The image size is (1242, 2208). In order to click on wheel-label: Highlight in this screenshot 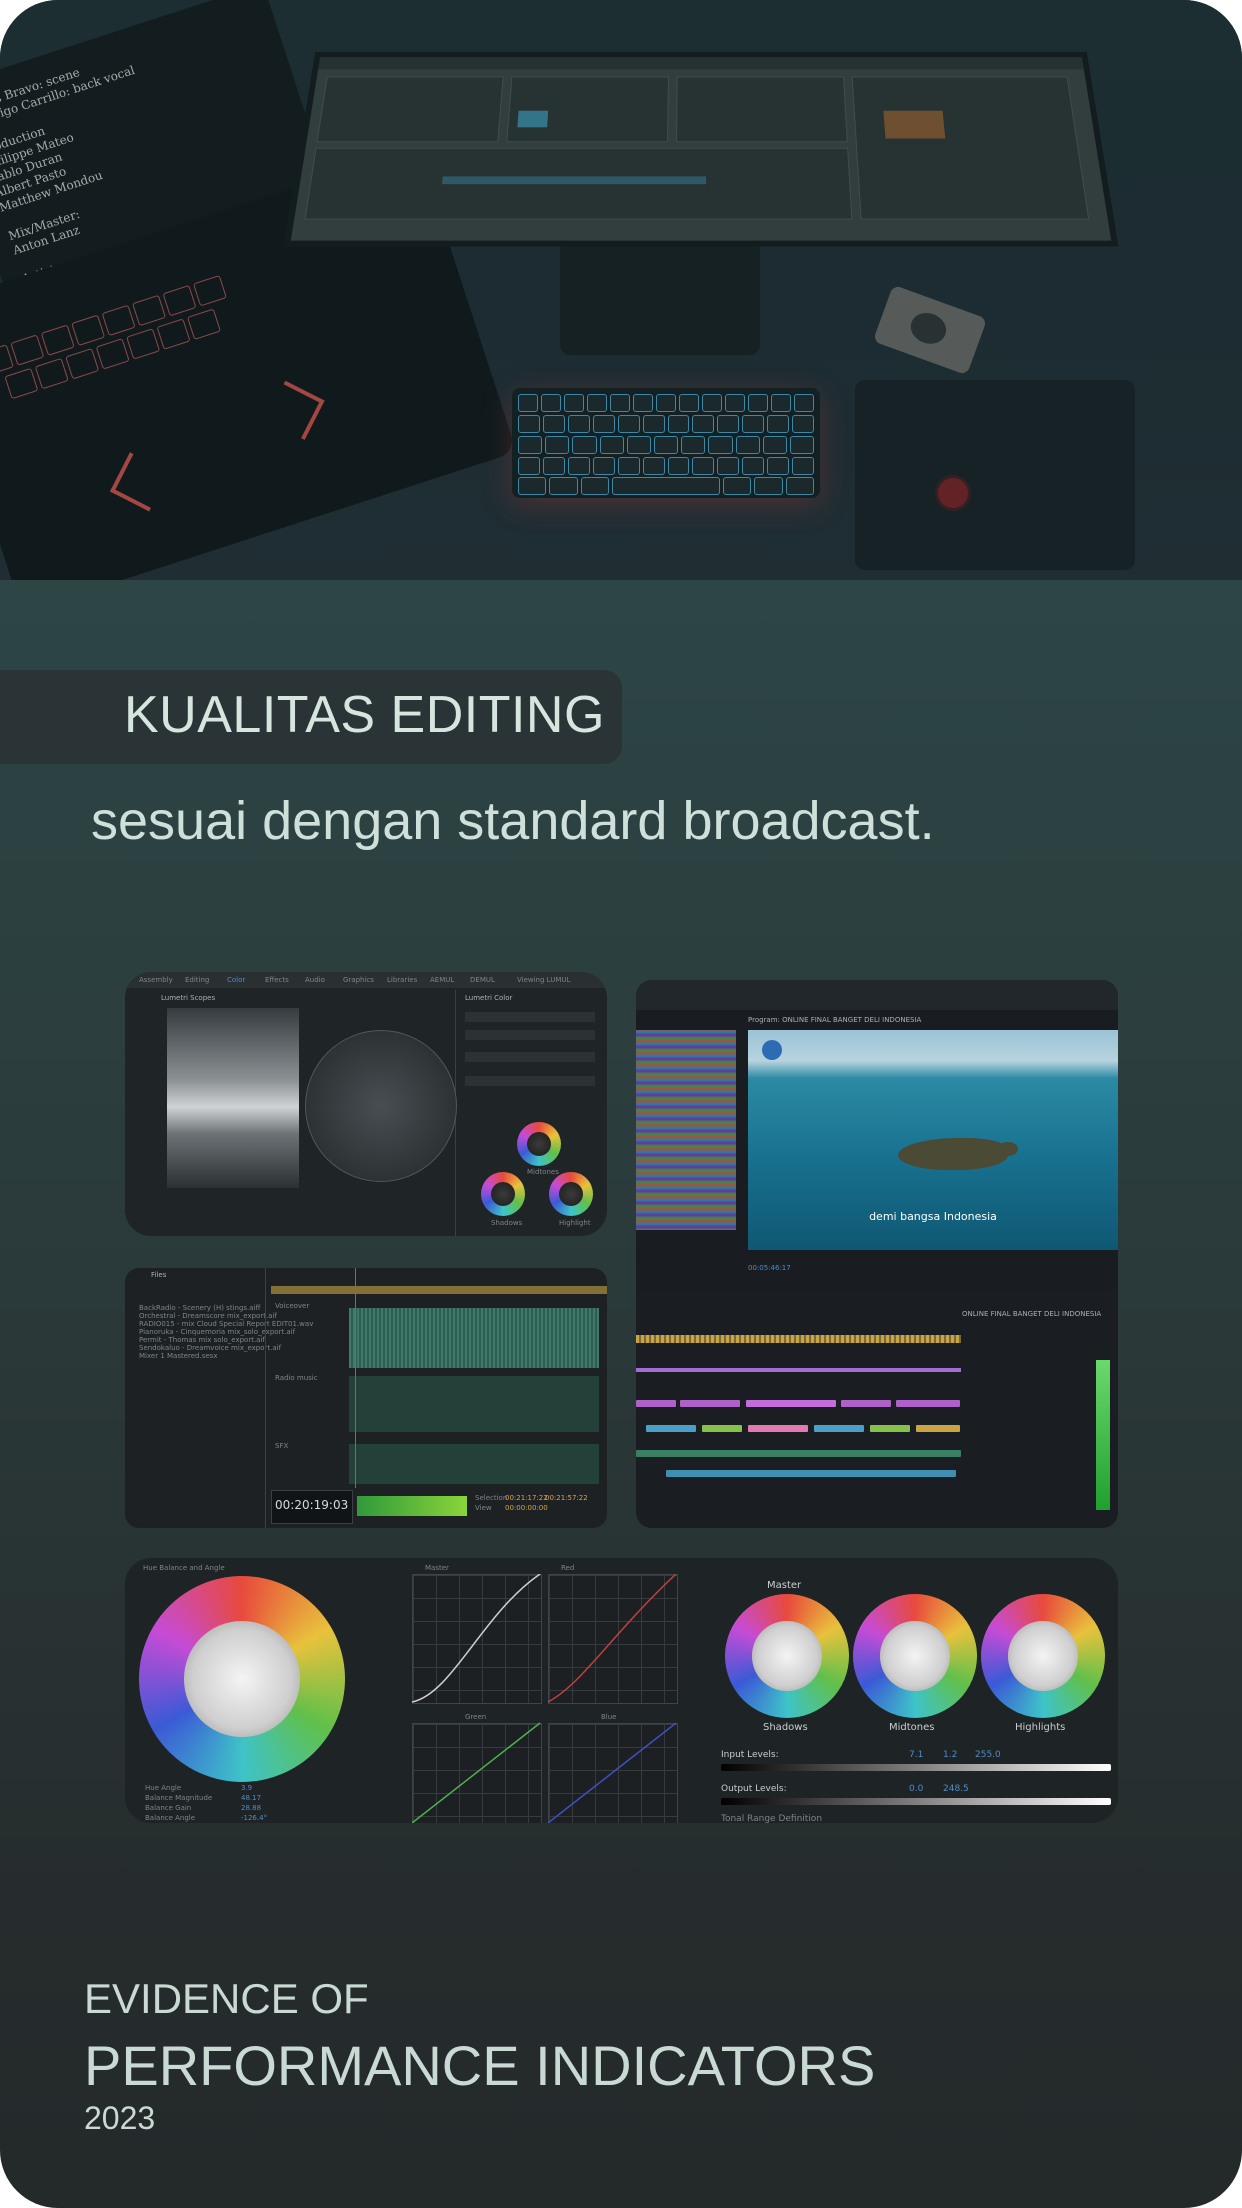, I will do `click(575, 1223)`.